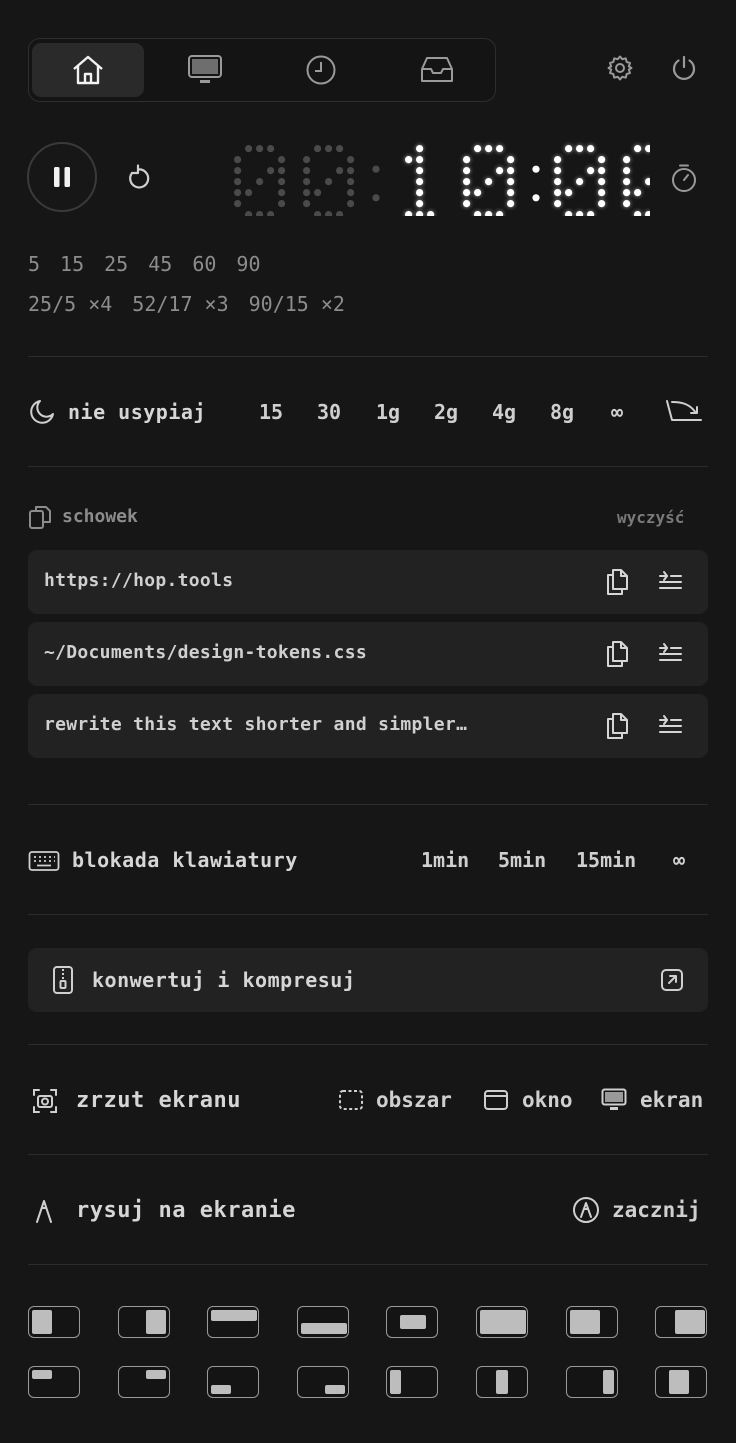 Image resolution: width=736 pixels, height=1443 pixels. I want to click on settings-button, so click(620, 68).